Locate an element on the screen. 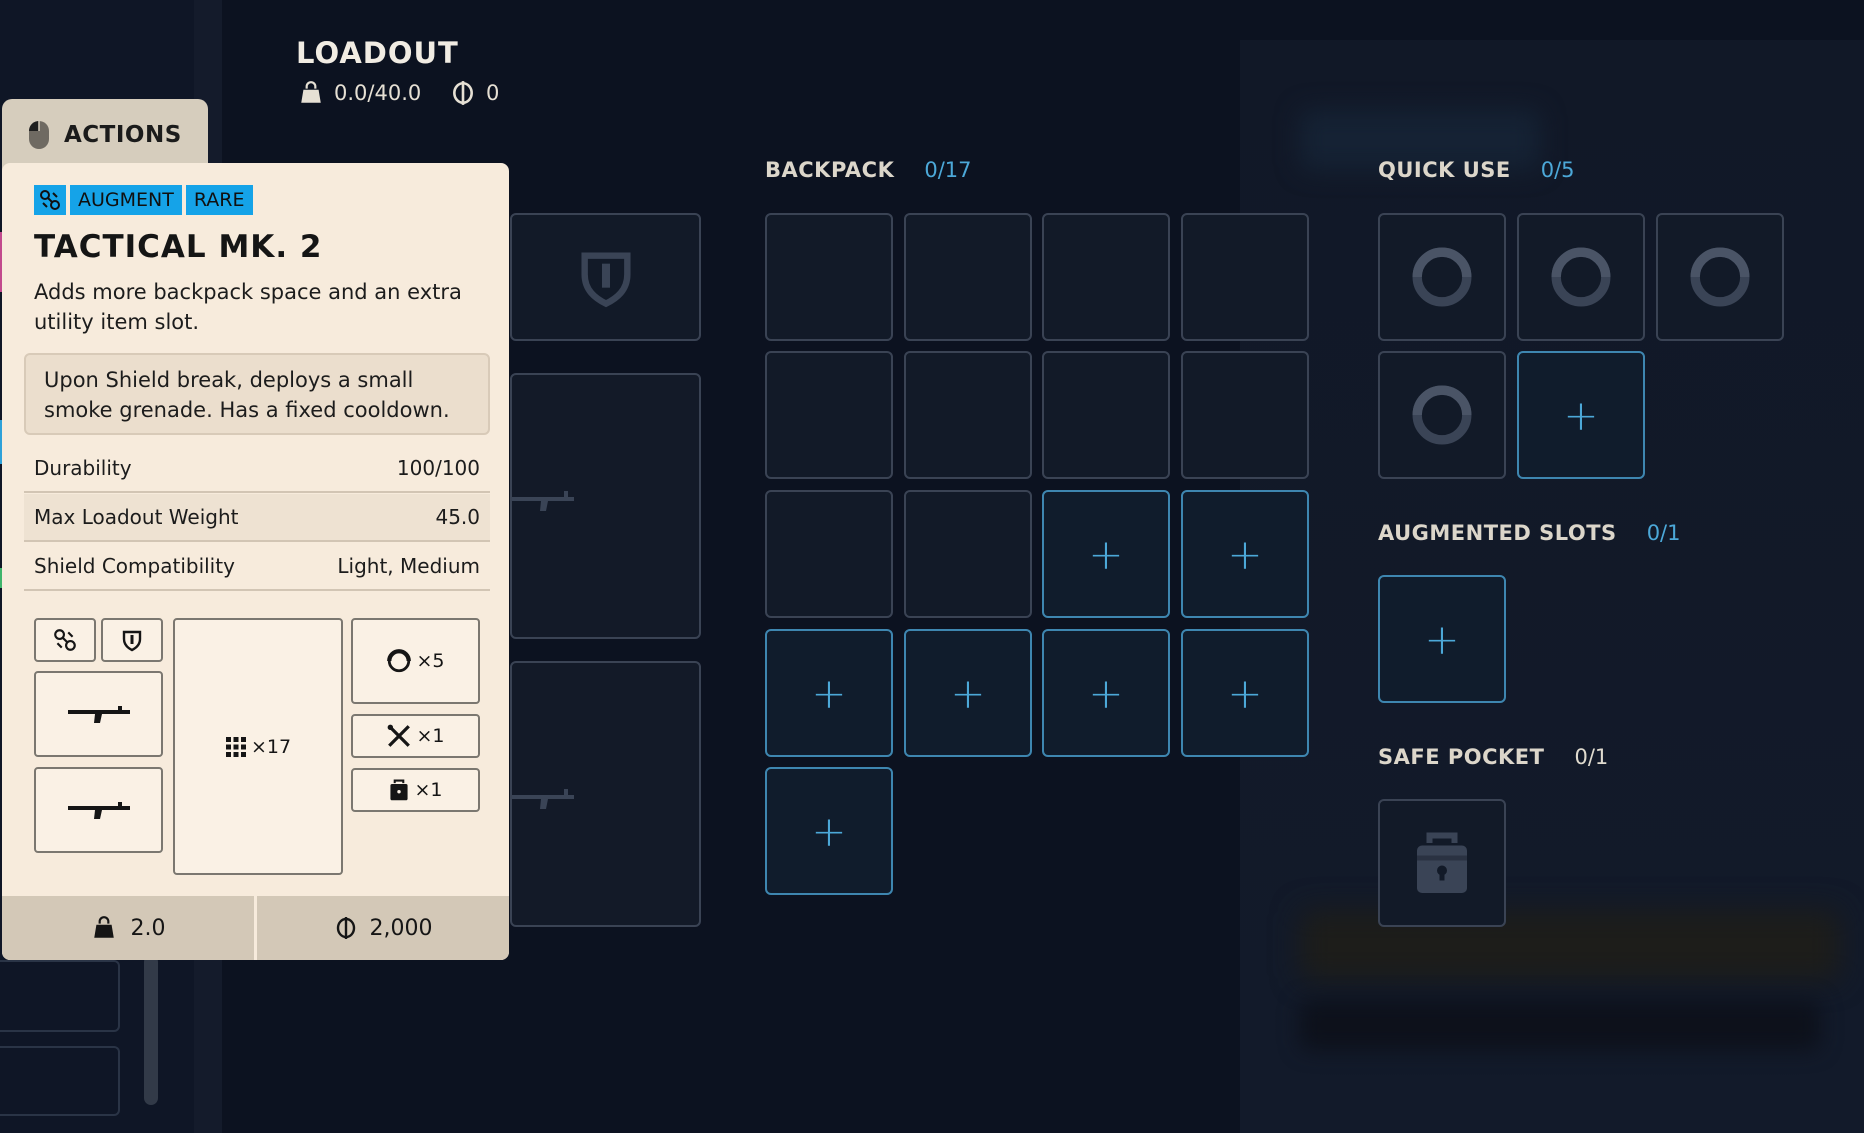  tooltip-footer: 2.0 2,000 is located at coordinates (255, 928).